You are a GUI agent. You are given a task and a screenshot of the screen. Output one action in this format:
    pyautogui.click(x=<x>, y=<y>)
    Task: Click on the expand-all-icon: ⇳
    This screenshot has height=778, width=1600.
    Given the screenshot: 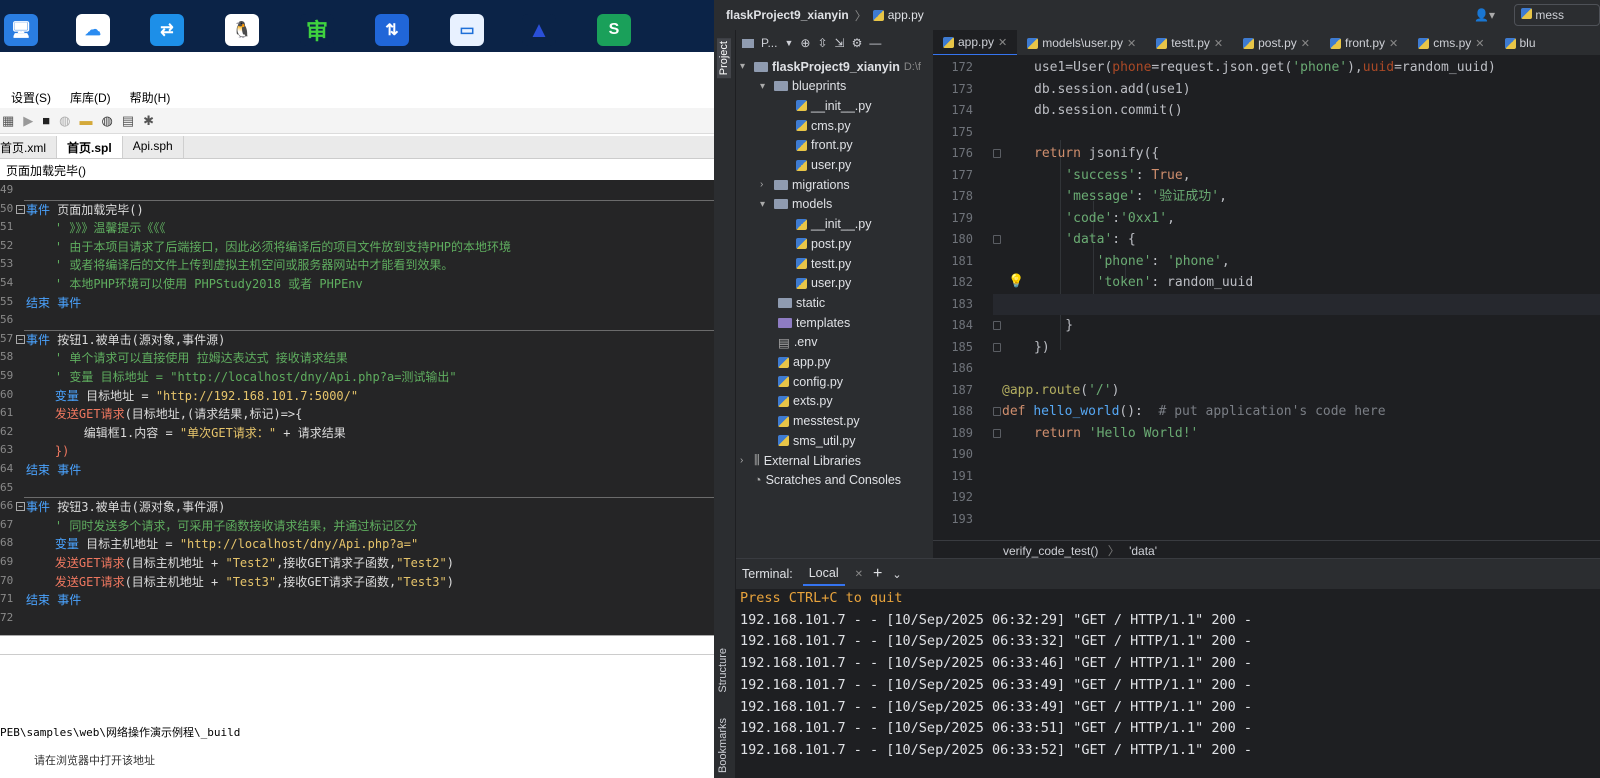 What is the action you would take?
    pyautogui.click(x=822, y=43)
    